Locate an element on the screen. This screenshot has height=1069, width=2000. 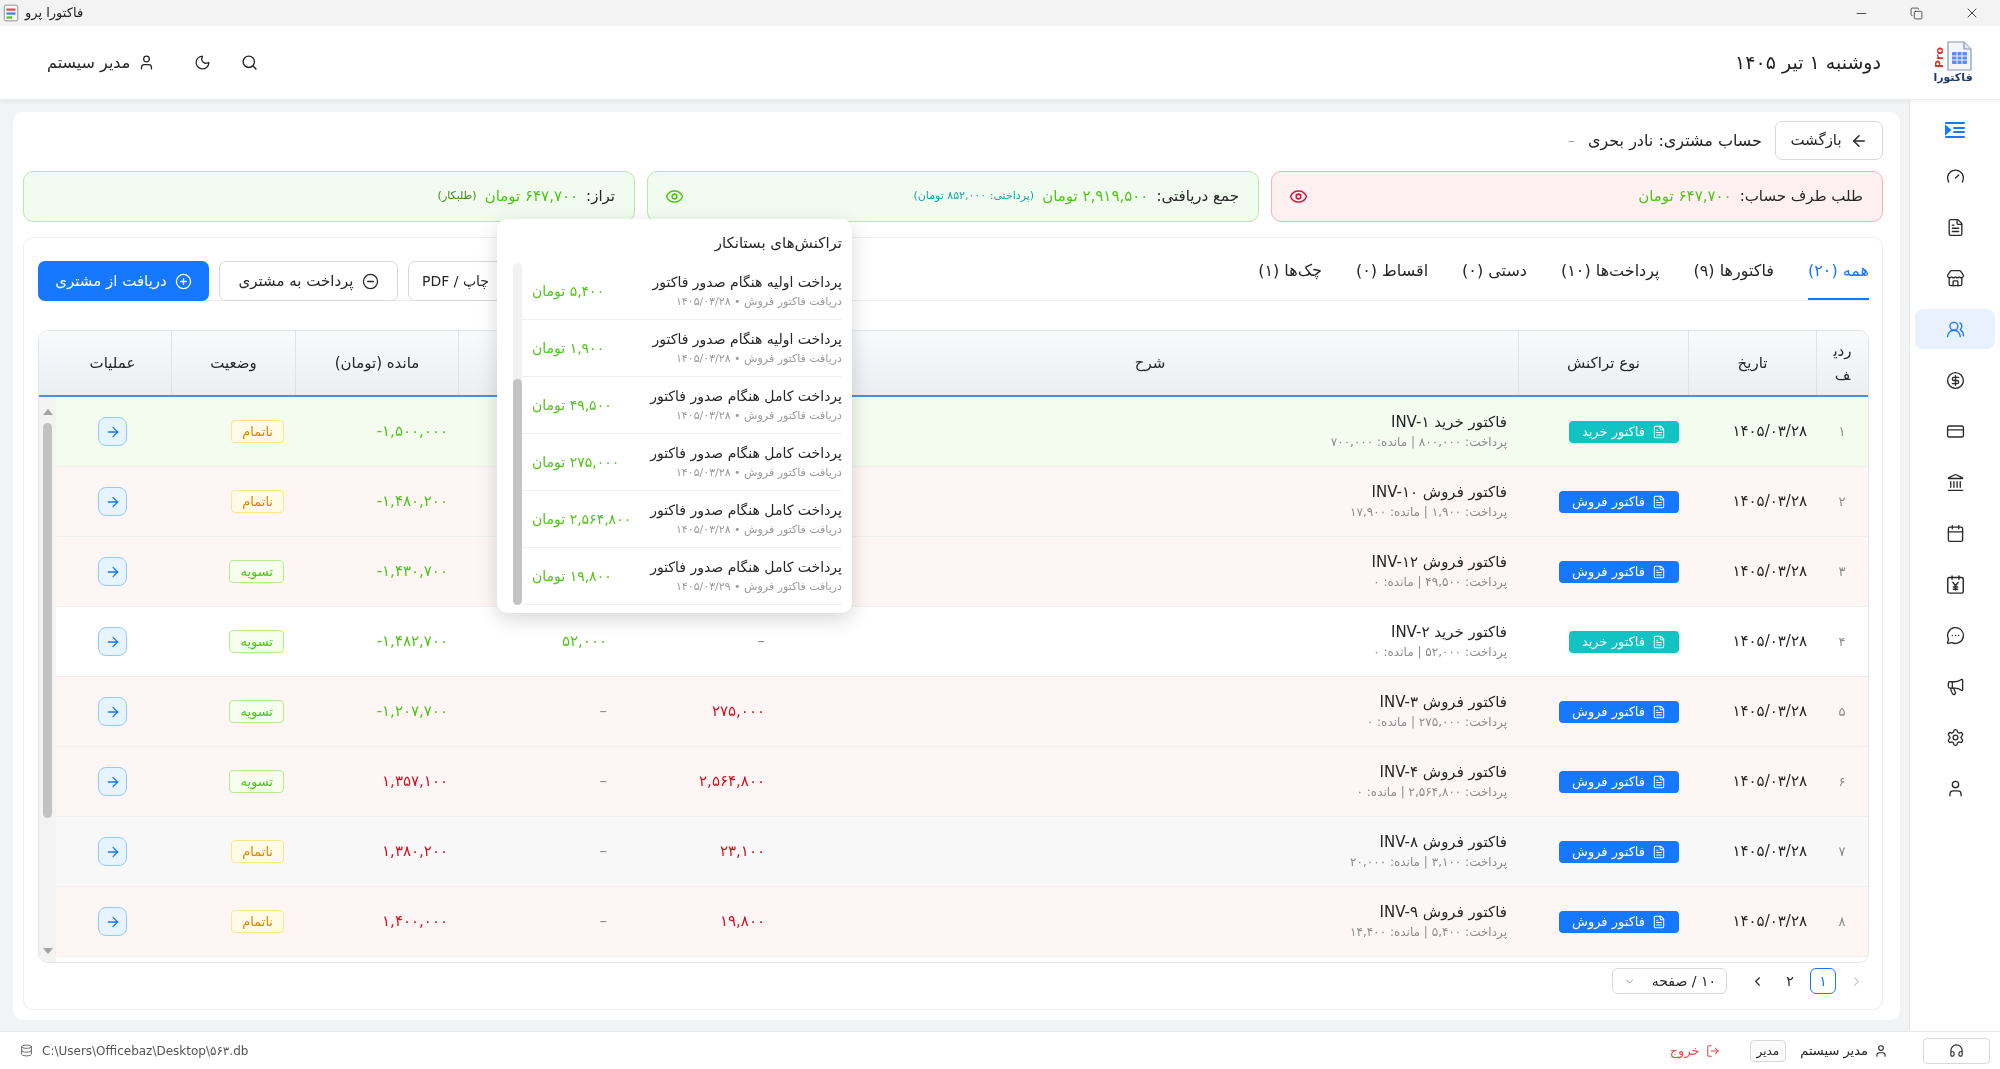
balance-amount: -۱,۲۰۷,۷۰۰ is located at coordinates (412, 712).